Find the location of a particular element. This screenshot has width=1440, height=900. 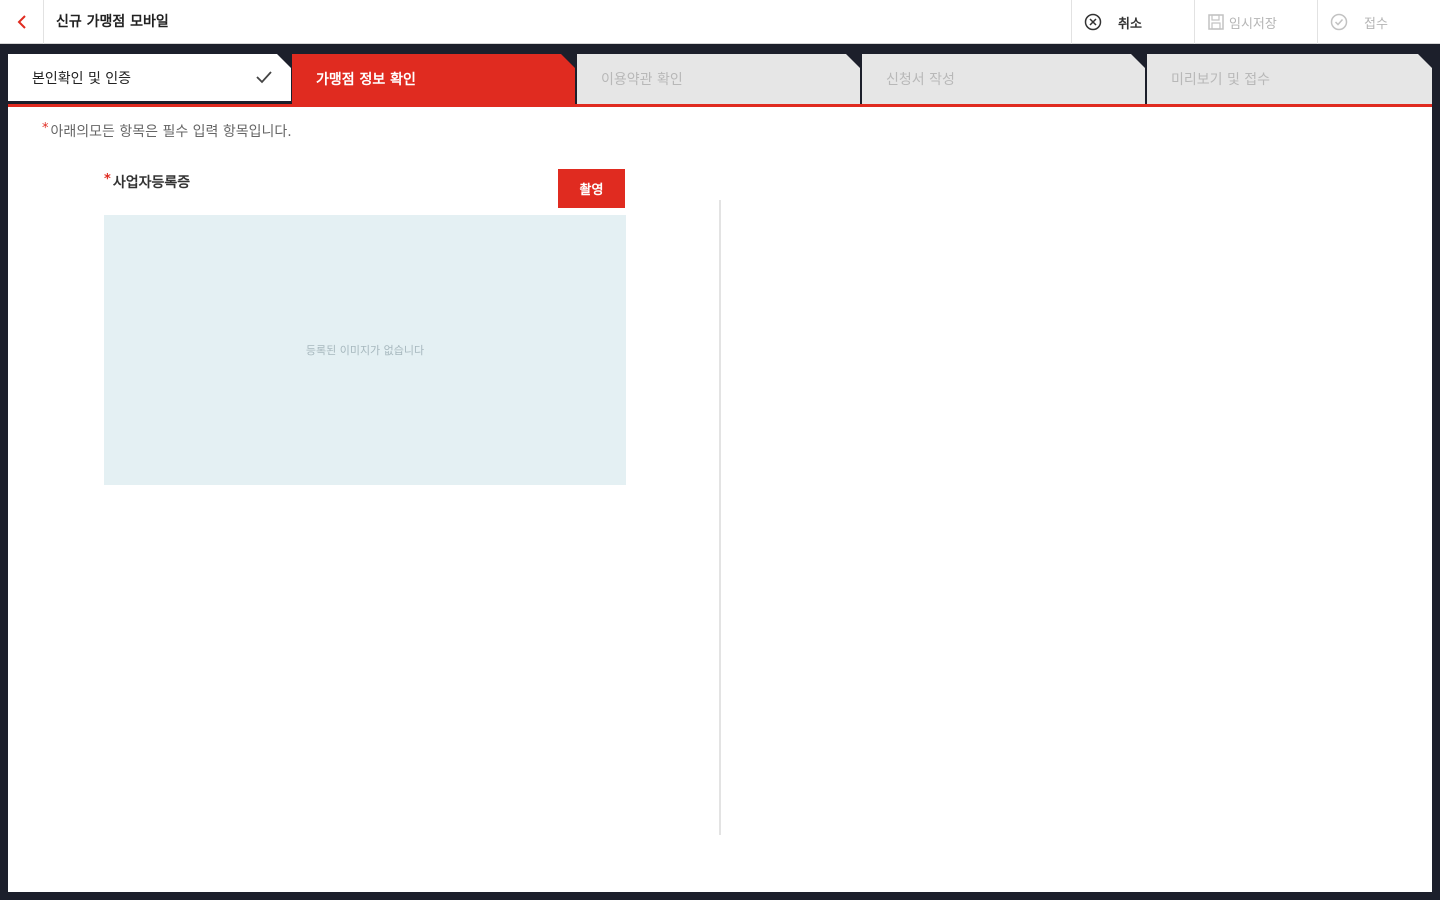

business-registration-image-placeholder: 등록된 이미지가 없습니다 is located at coordinates (365, 350).